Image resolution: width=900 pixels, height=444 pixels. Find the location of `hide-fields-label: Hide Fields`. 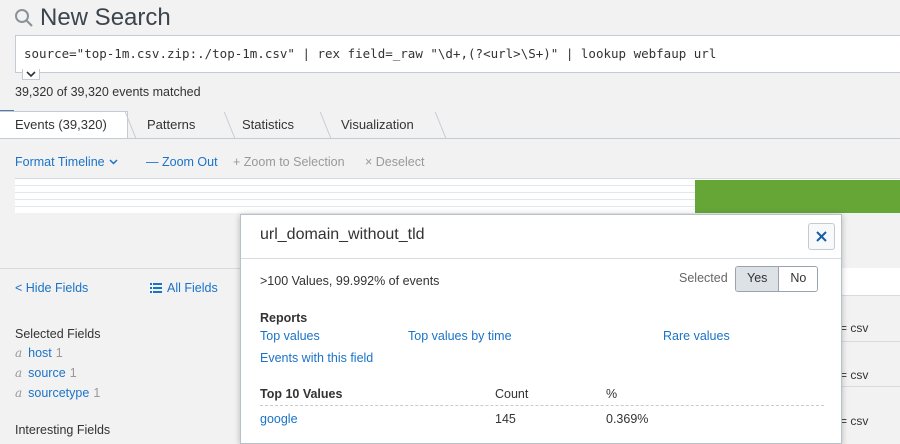

hide-fields-label: Hide Fields is located at coordinates (57, 288).